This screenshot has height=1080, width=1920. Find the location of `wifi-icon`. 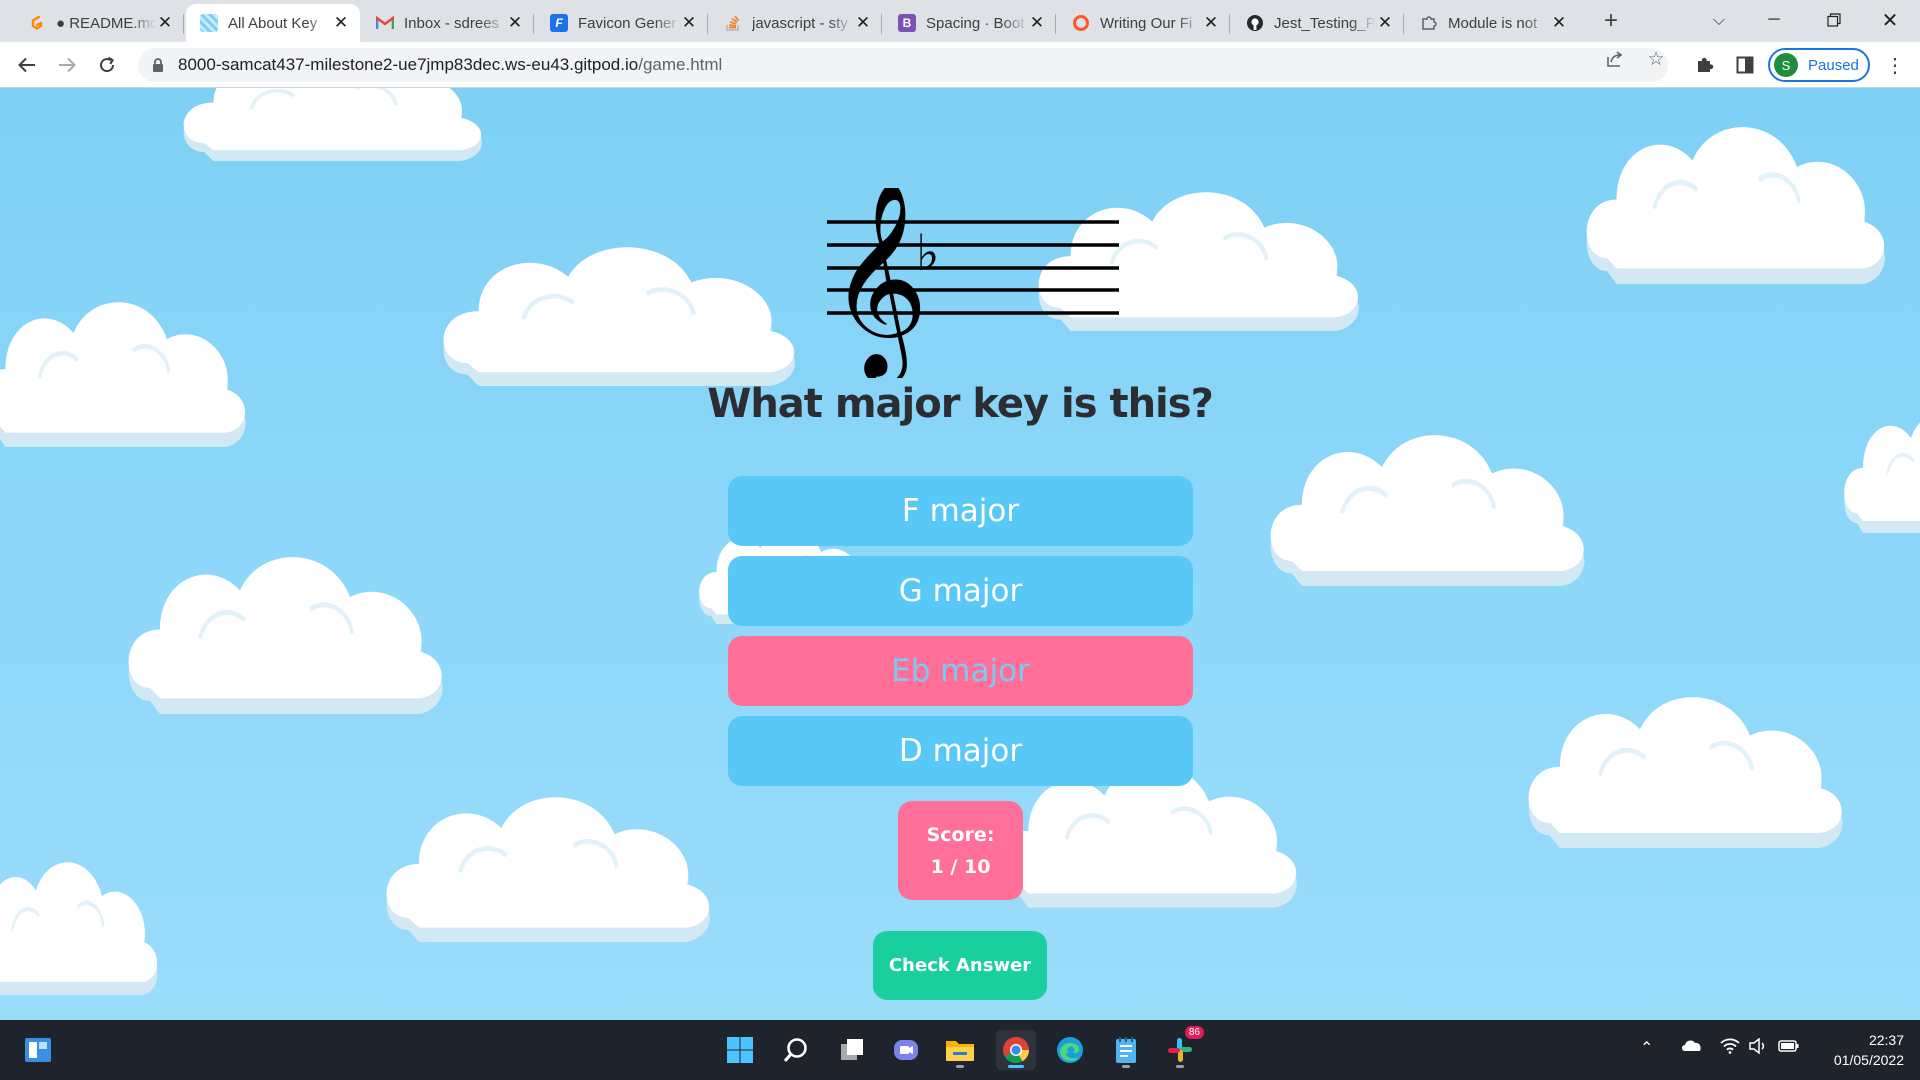

wifi-icon is located at coordinates (1730, 1048).